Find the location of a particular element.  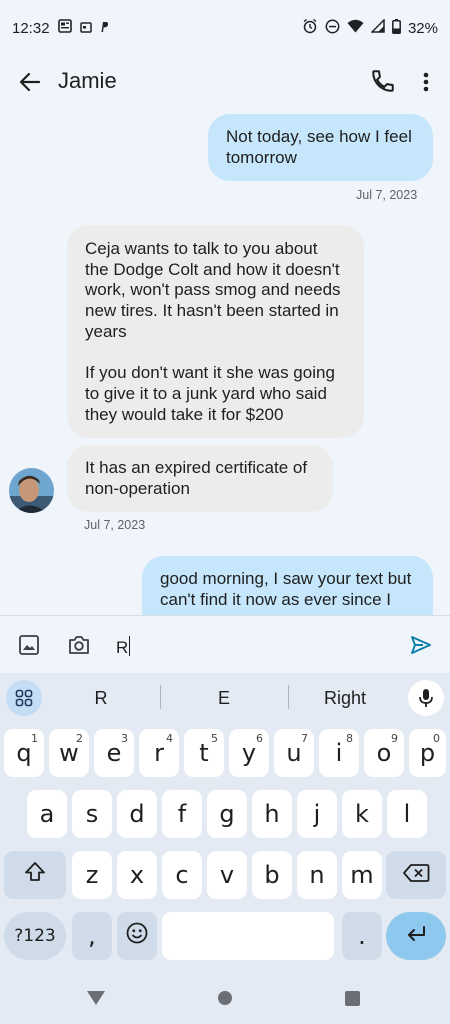

message-line: Ceja wants to talk to you about is located at coordinates (201, 248).